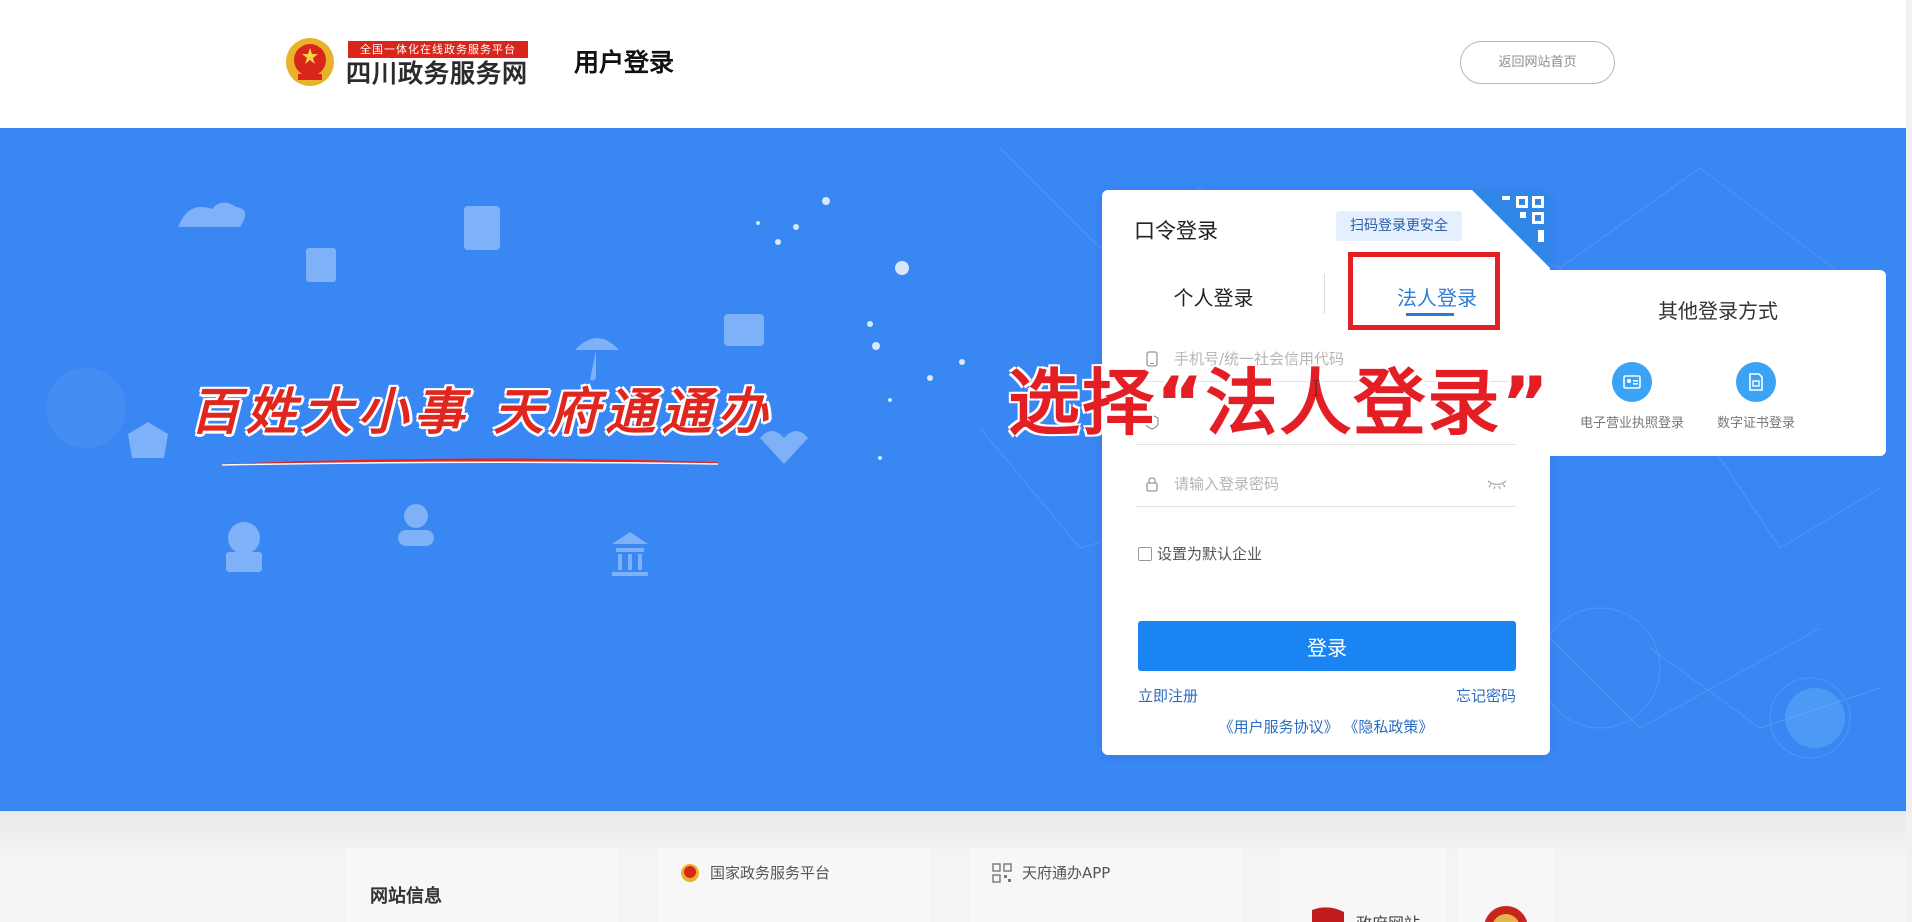 Image resolution: width=1912 pixels, height=922 pixels. What do you see at coordinates (624, 62) in the screenshot?
I see `page-title: 用户登录` at bounding box center [624, 62].